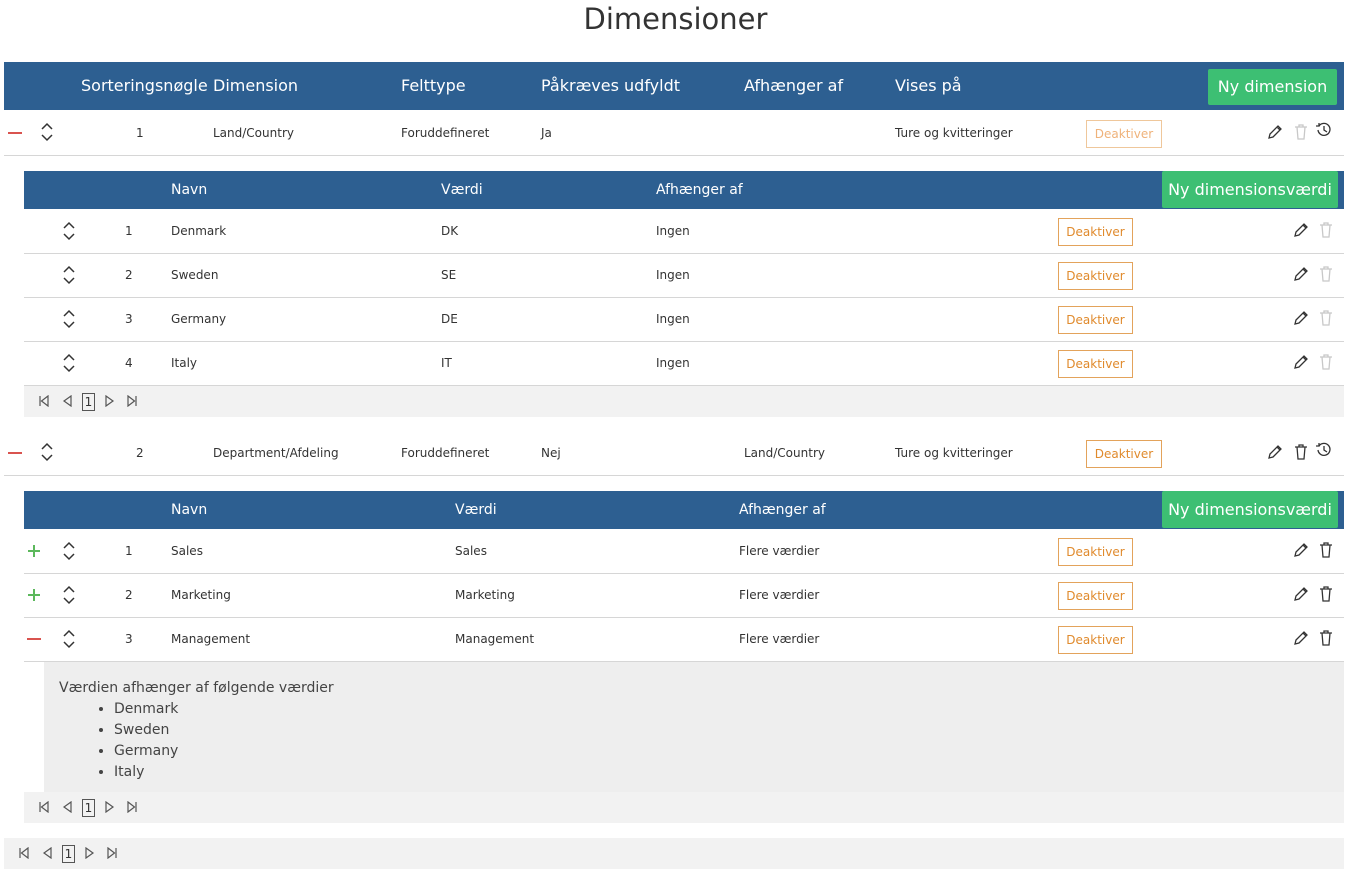  What do you see at coordinates (684, 320) in the screenshot?
I see `value-row: 3 Germany DE Ingen Deaktiver` at bounding box center [684, 320].